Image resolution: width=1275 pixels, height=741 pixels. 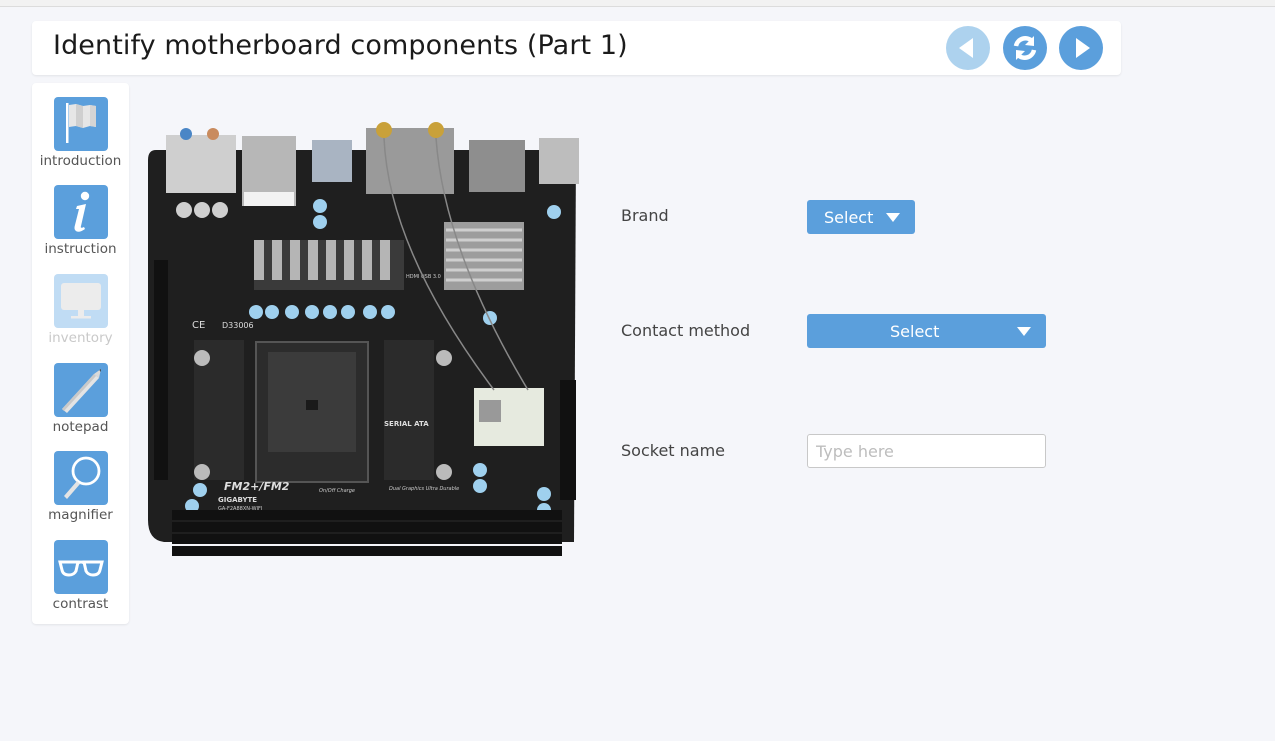 I want to click on tool-instruction: instruction, so click(x=80, y=221).